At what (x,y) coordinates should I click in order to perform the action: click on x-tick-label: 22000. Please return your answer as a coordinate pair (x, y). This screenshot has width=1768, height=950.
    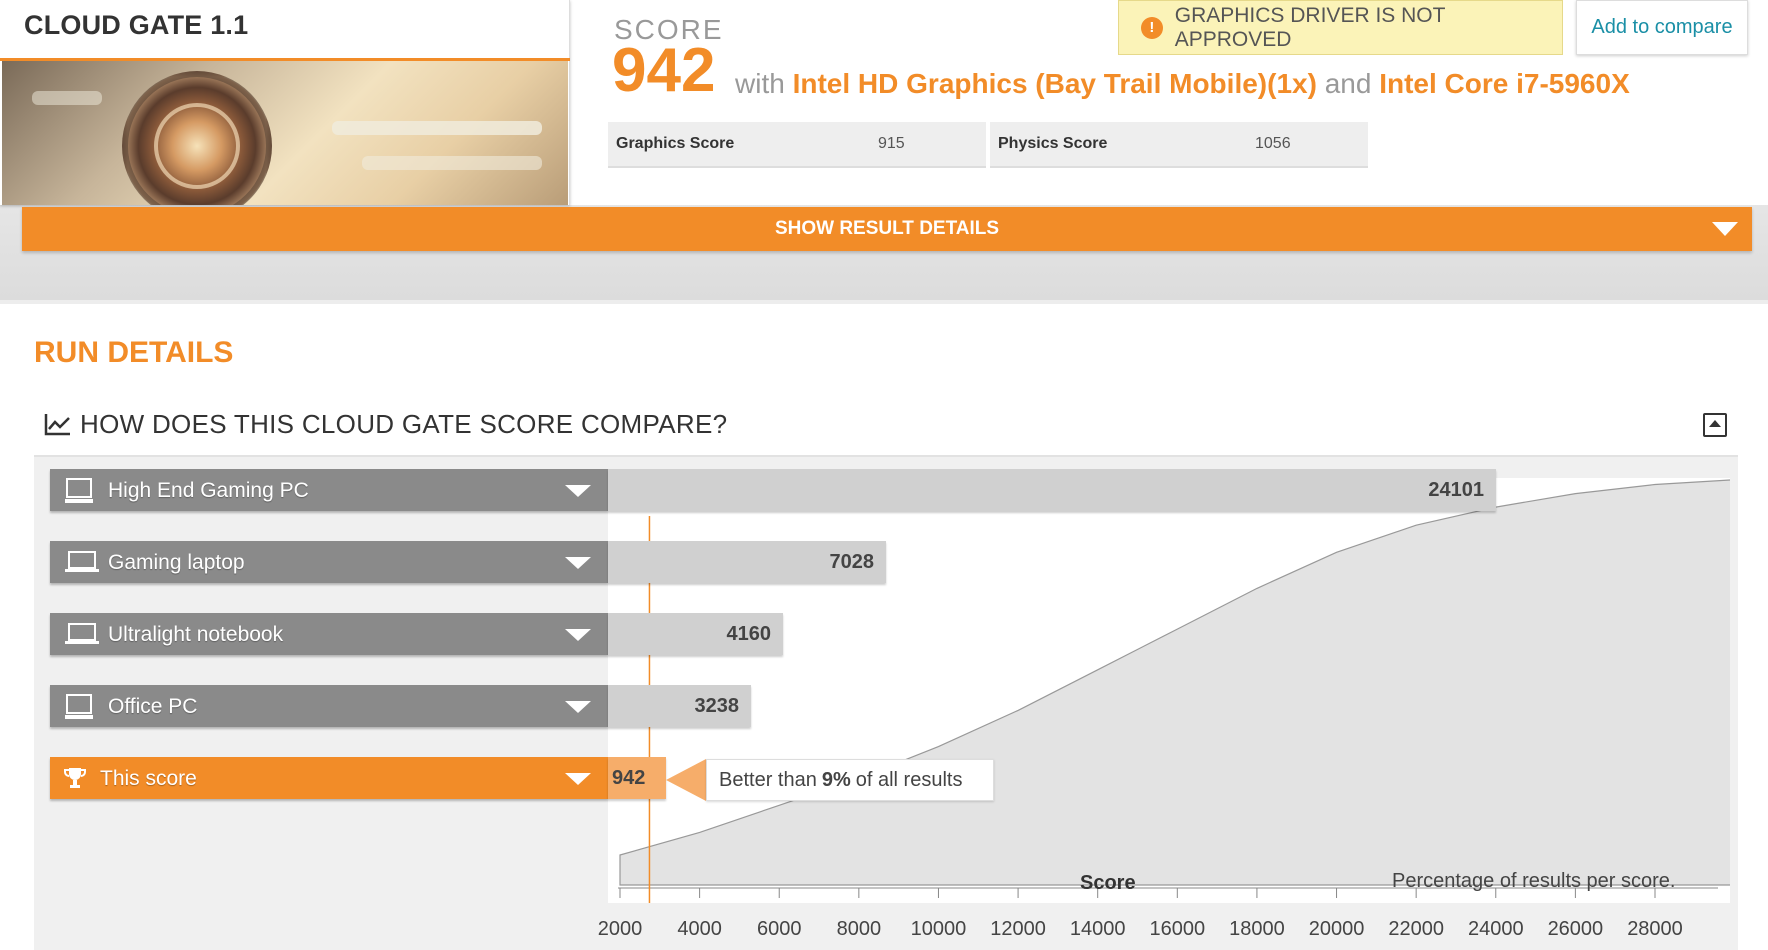
    Looking at the image, I should click on (1416, 929).